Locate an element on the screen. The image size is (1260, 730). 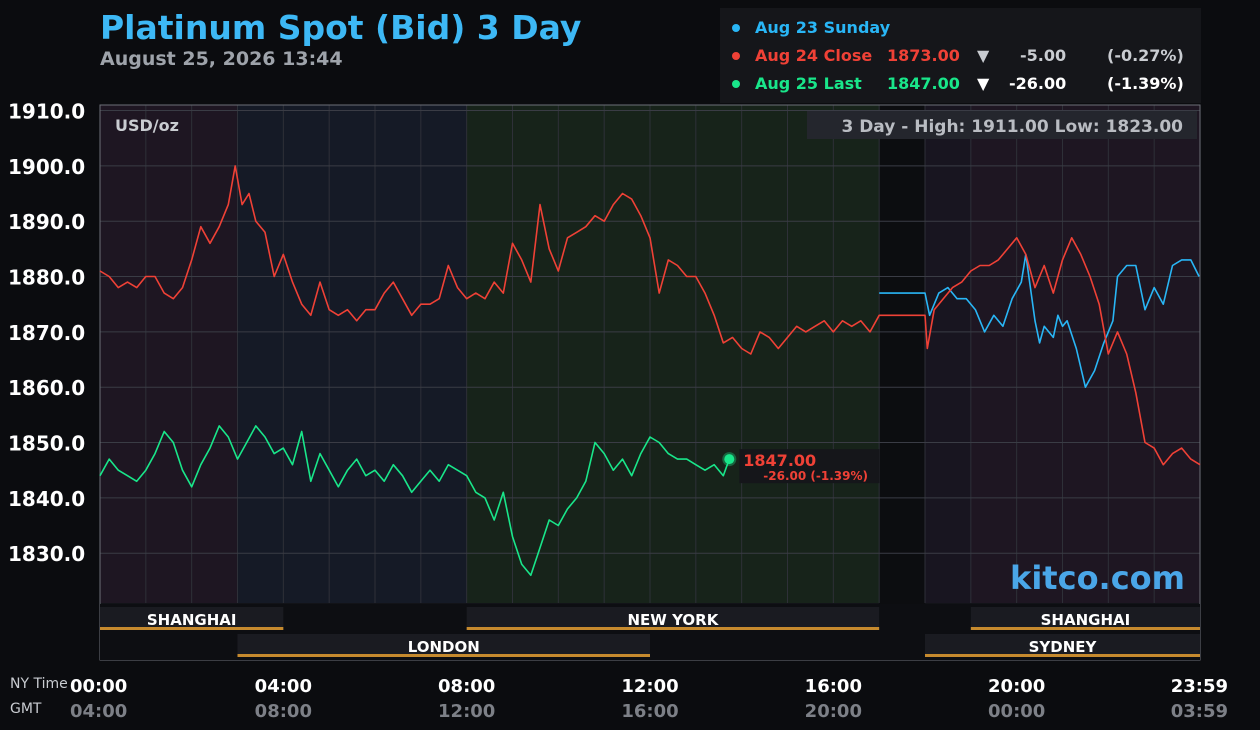
watermark: kitco.com is located at coordinates (1097, 578).